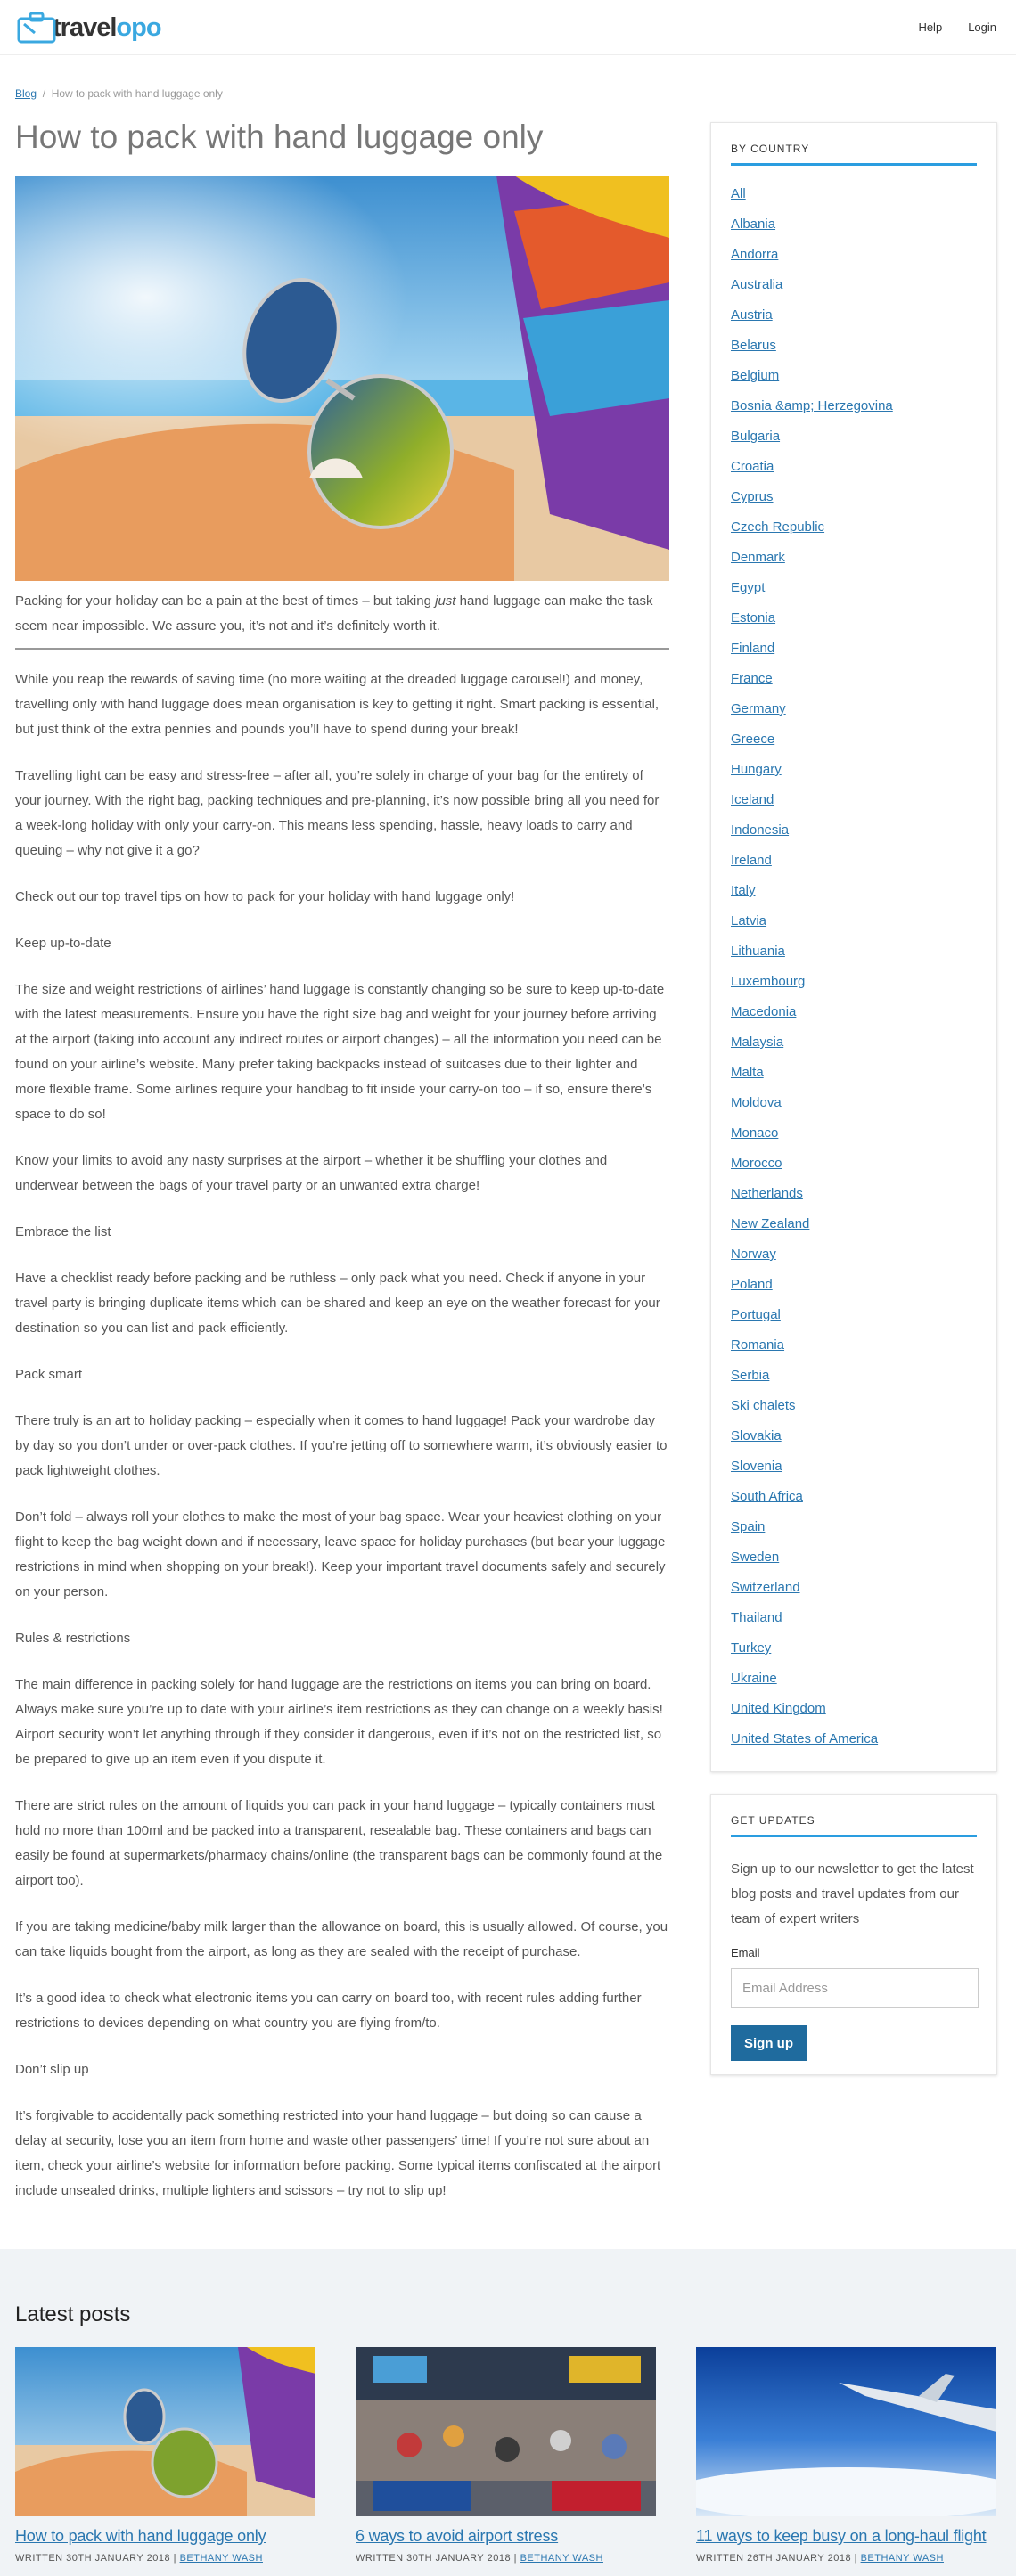  I want to click on country-link: Lithuania, so click(854, 959).